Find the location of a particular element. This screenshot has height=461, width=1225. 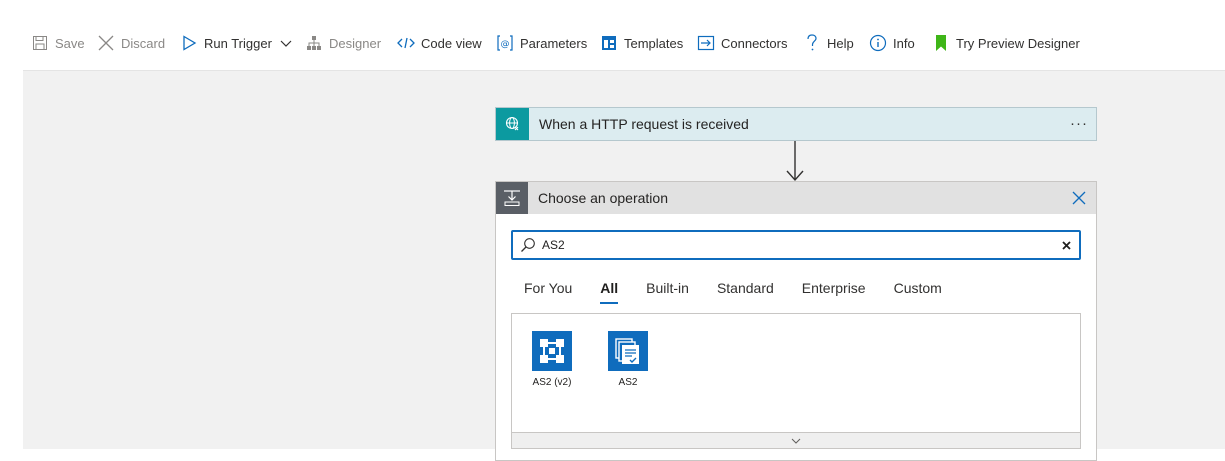

help-button: Help is located at coordinates (828, 43).